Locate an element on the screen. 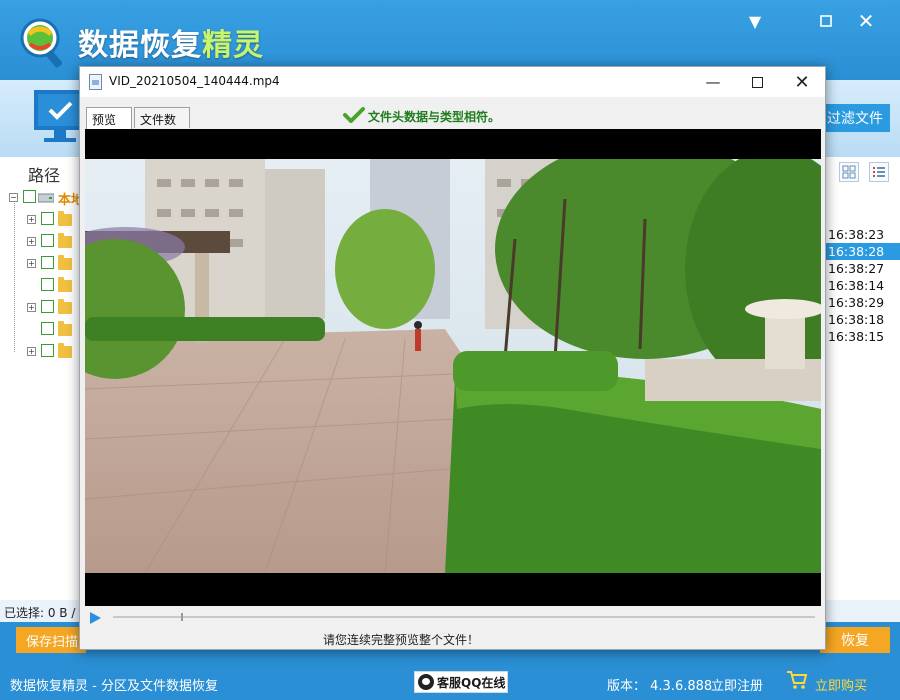 This screenshot has width=900, height=700. table-row: 16:38:29 is located at coordinates (863, 302).